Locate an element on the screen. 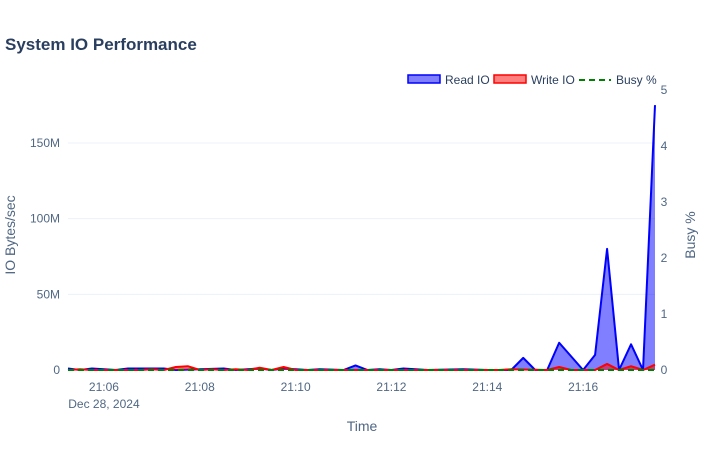 Image resolution: width=704 pixels, height=450 pixels. legend-label-read-io: Read IO is located at coordinates (467, 80).